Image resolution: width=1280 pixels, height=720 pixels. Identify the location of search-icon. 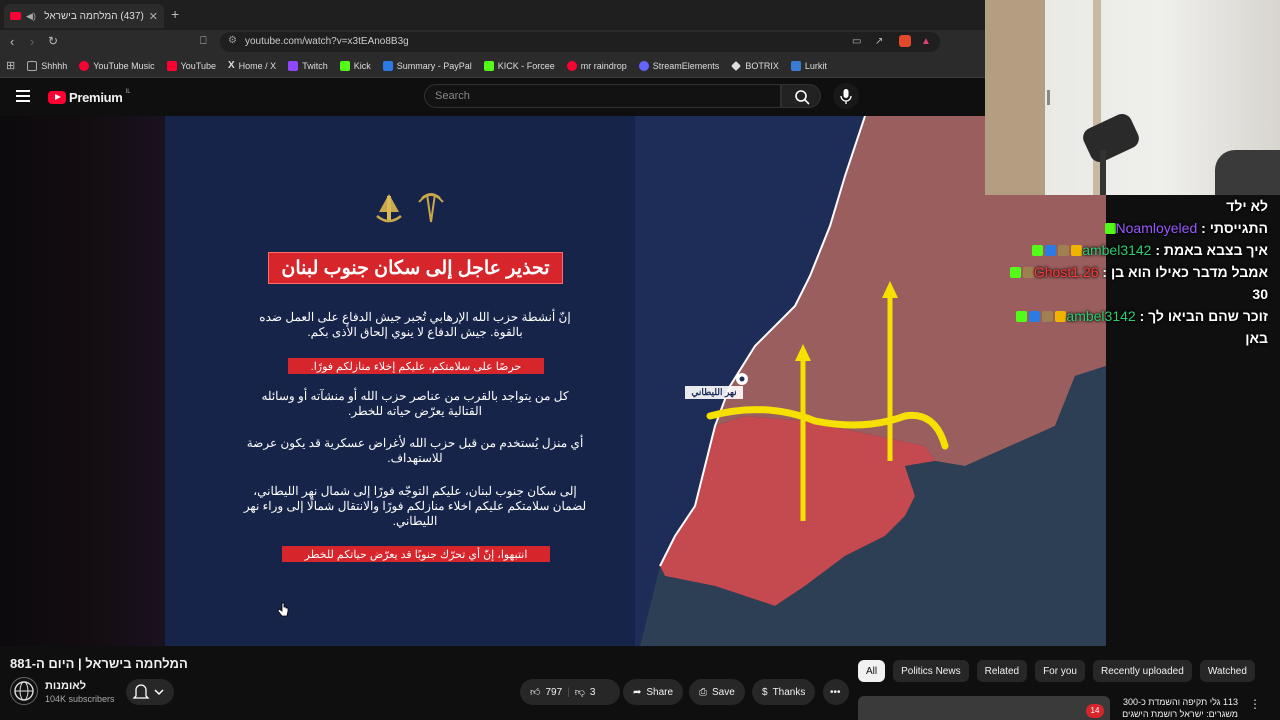
(802, 97).